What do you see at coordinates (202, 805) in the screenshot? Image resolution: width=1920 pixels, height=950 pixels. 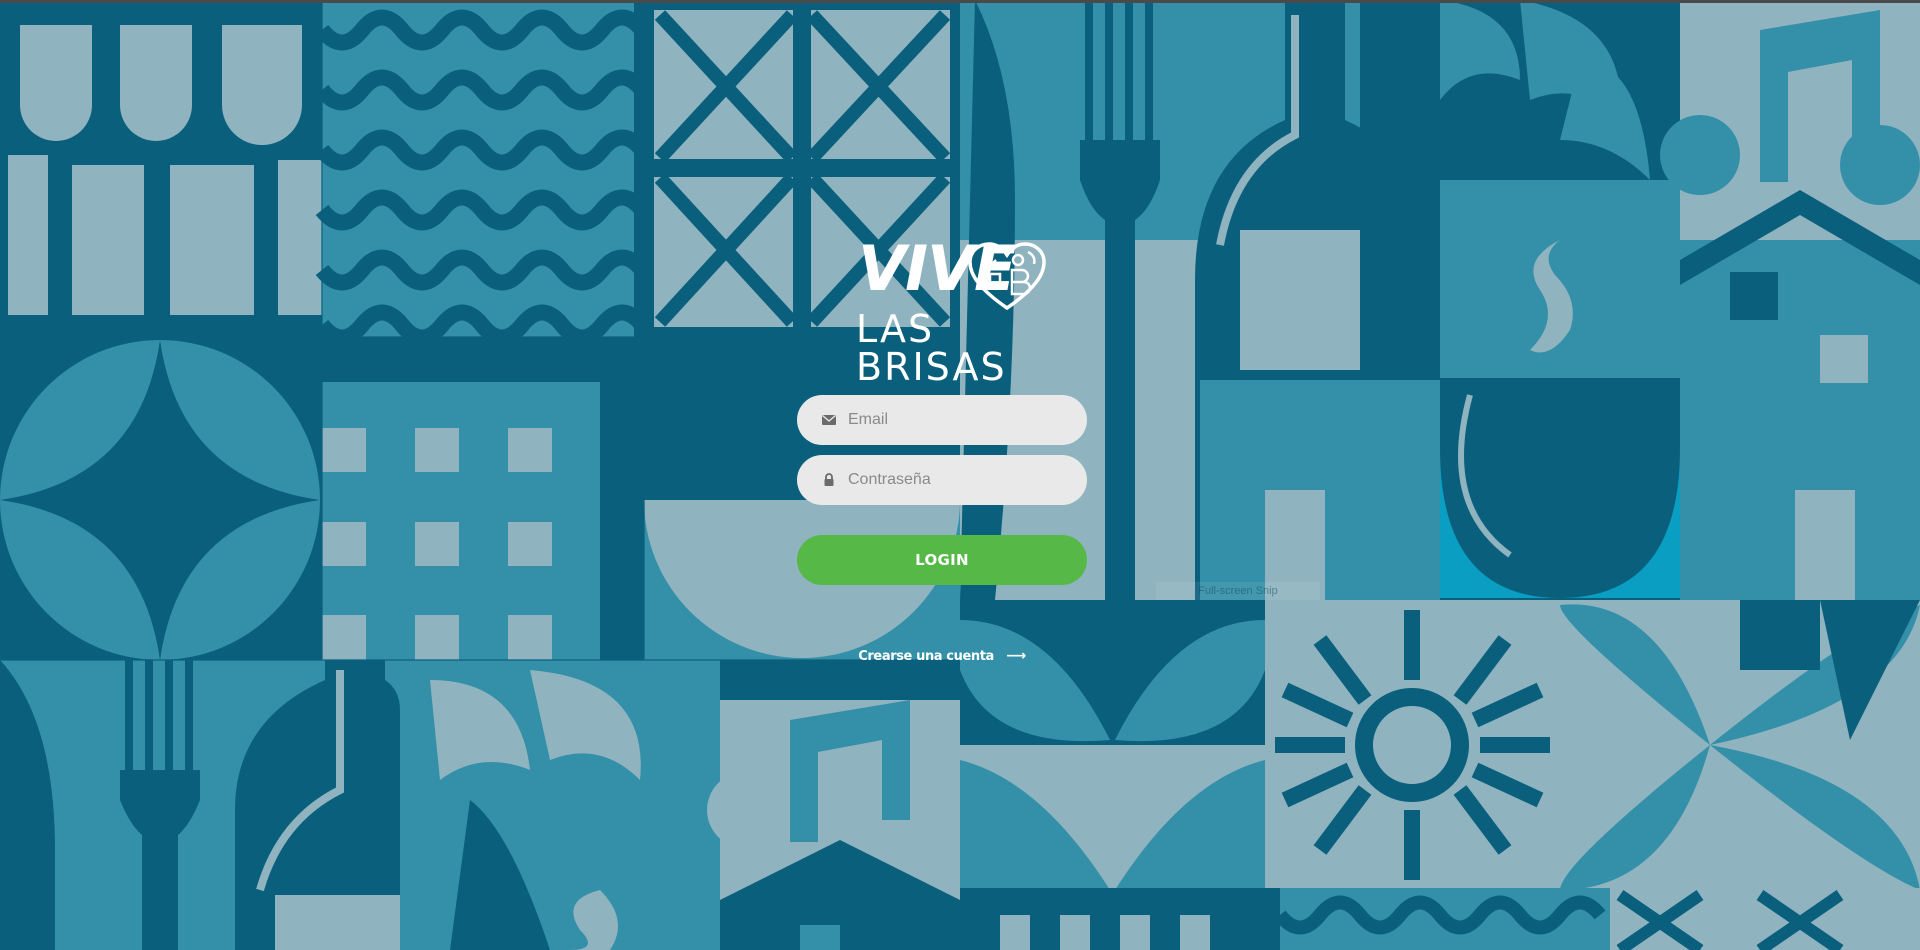 I see `fork-tile-bottom` at bounding box center [202, 805].